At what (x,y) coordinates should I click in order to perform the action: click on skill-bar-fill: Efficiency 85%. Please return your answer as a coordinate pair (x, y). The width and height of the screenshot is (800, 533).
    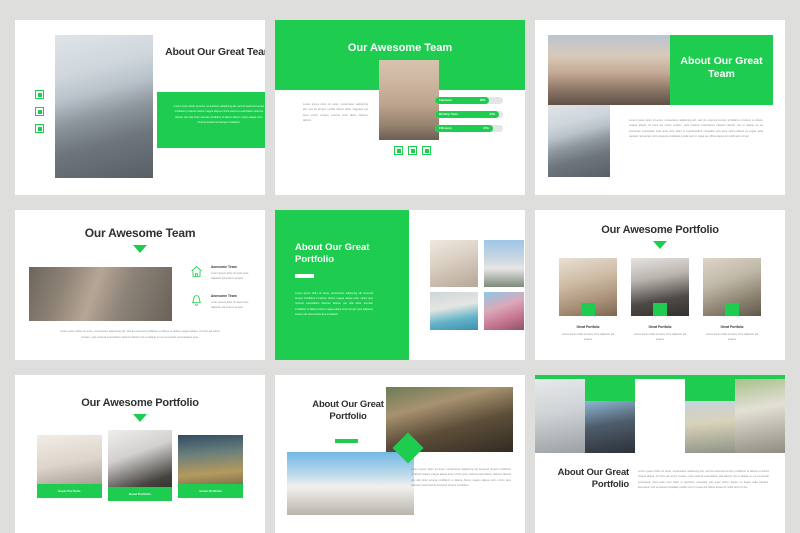
    Looking at the image, I should click on (464, 128).